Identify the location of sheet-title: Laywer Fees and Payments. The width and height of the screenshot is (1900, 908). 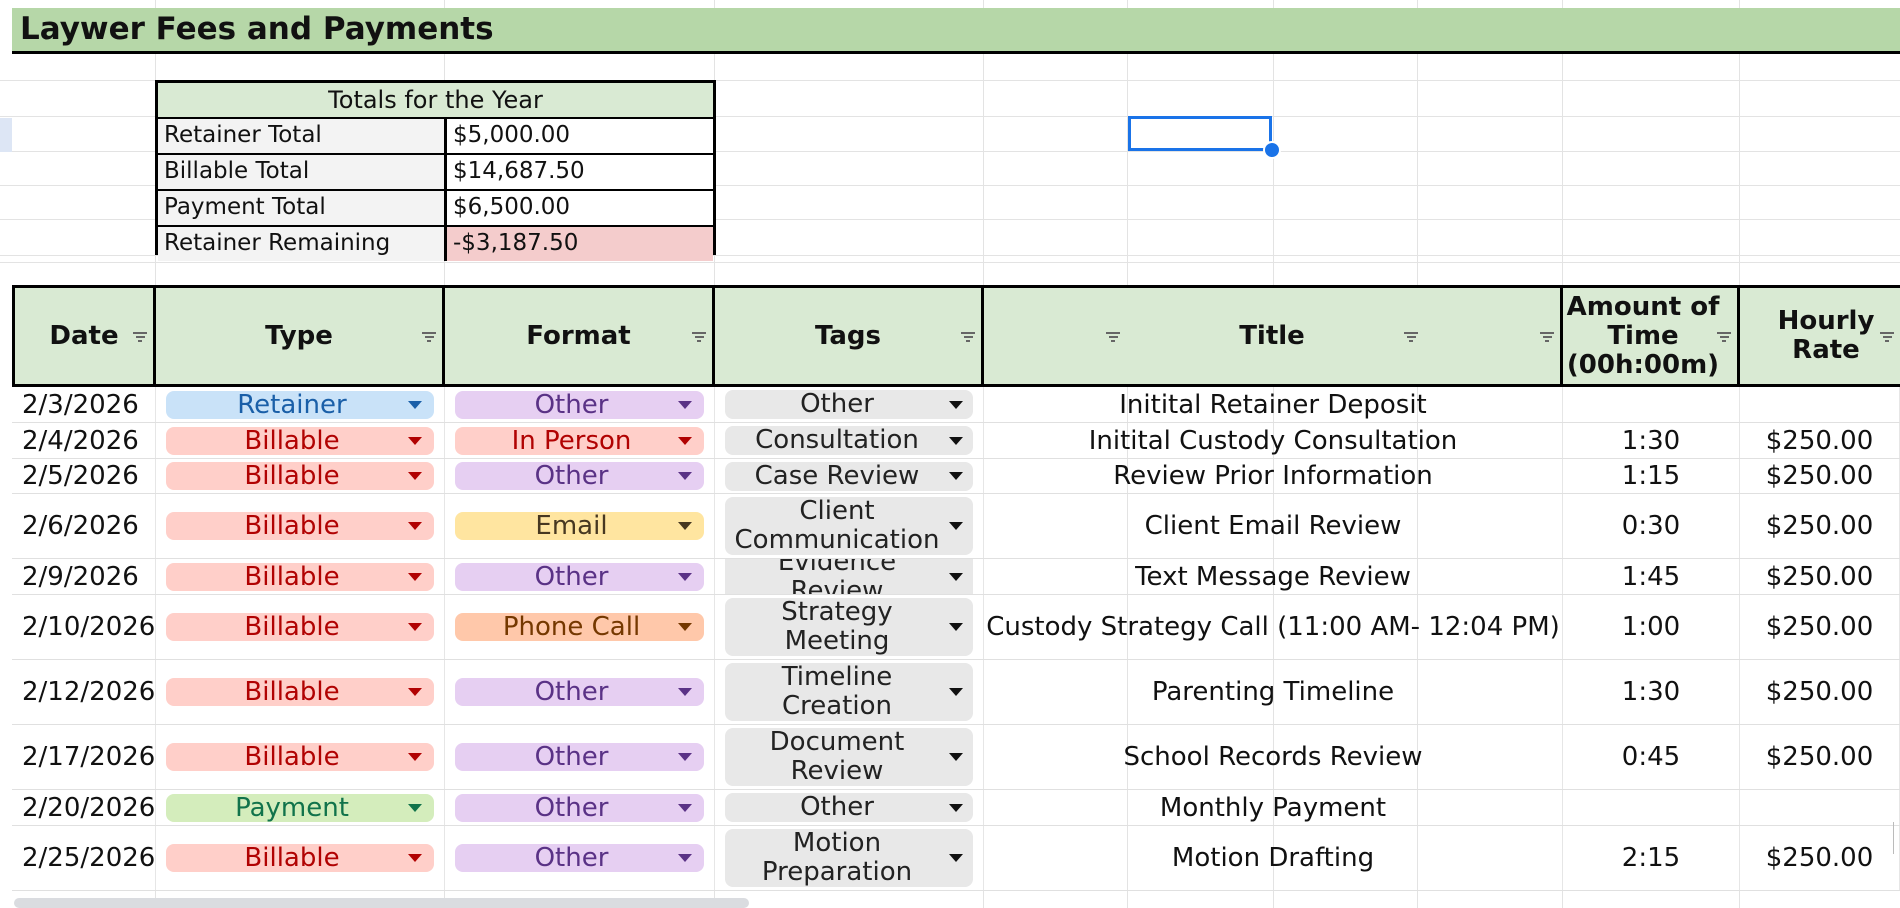
(956, 31).